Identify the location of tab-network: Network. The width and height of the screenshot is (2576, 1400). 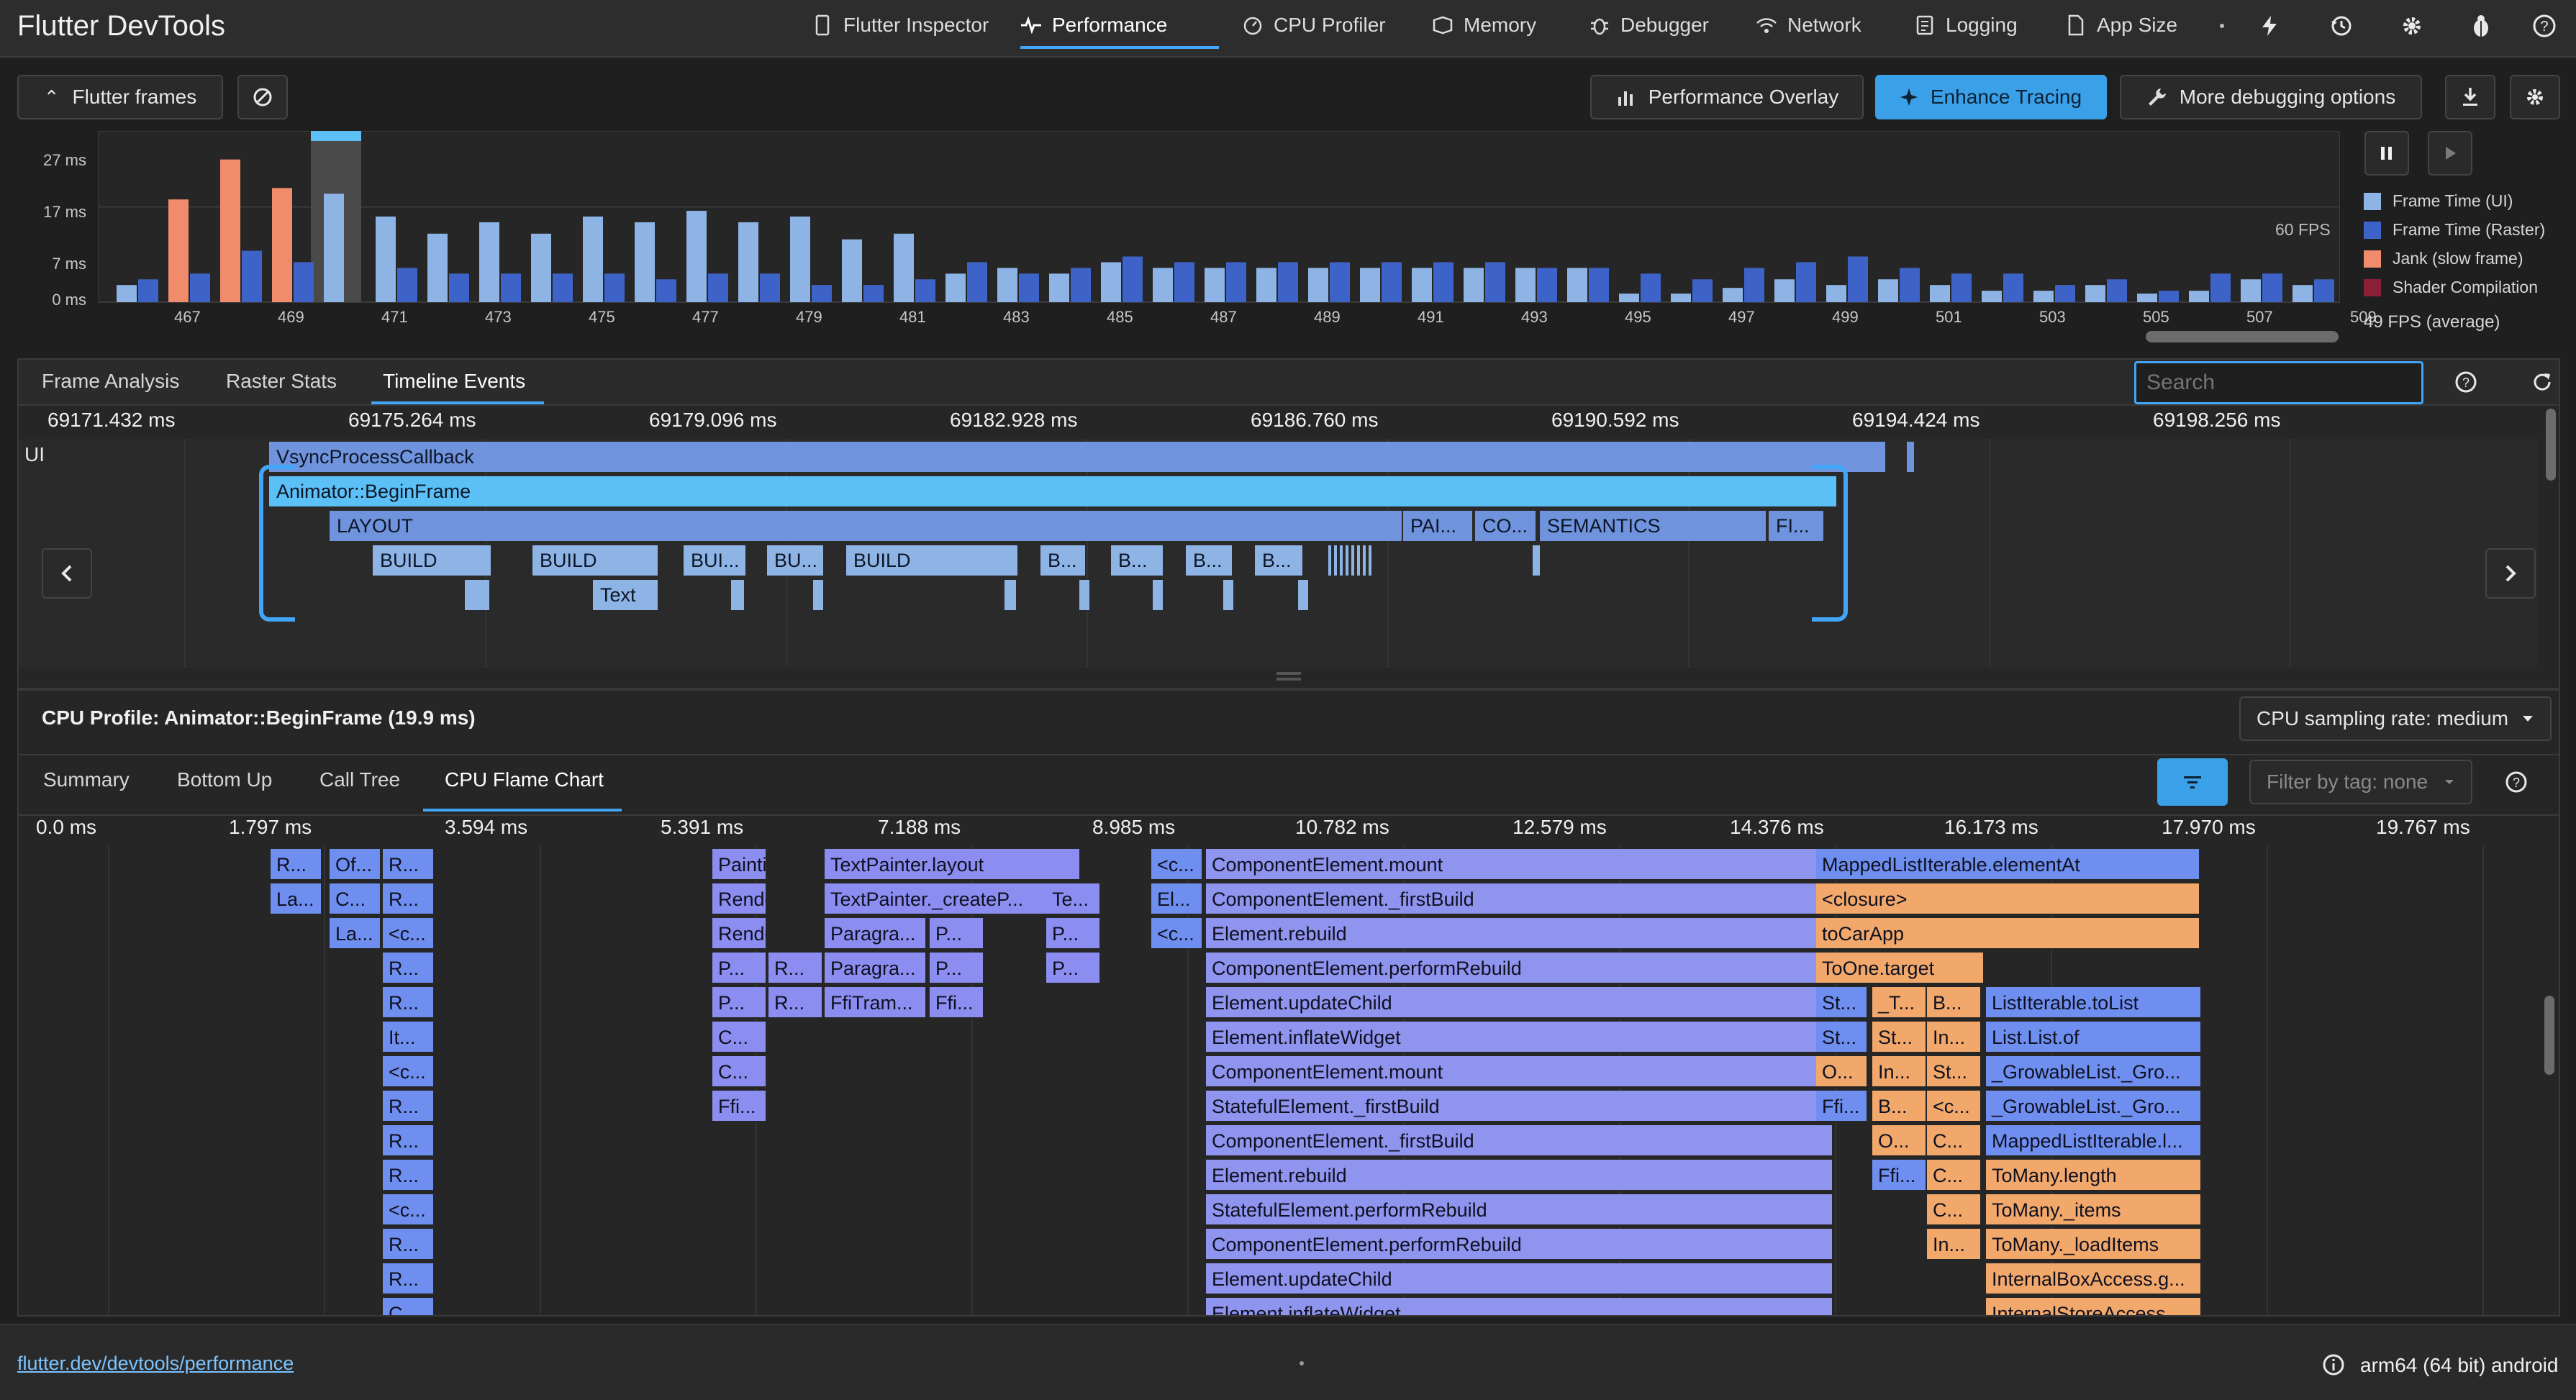
(1809, 25).